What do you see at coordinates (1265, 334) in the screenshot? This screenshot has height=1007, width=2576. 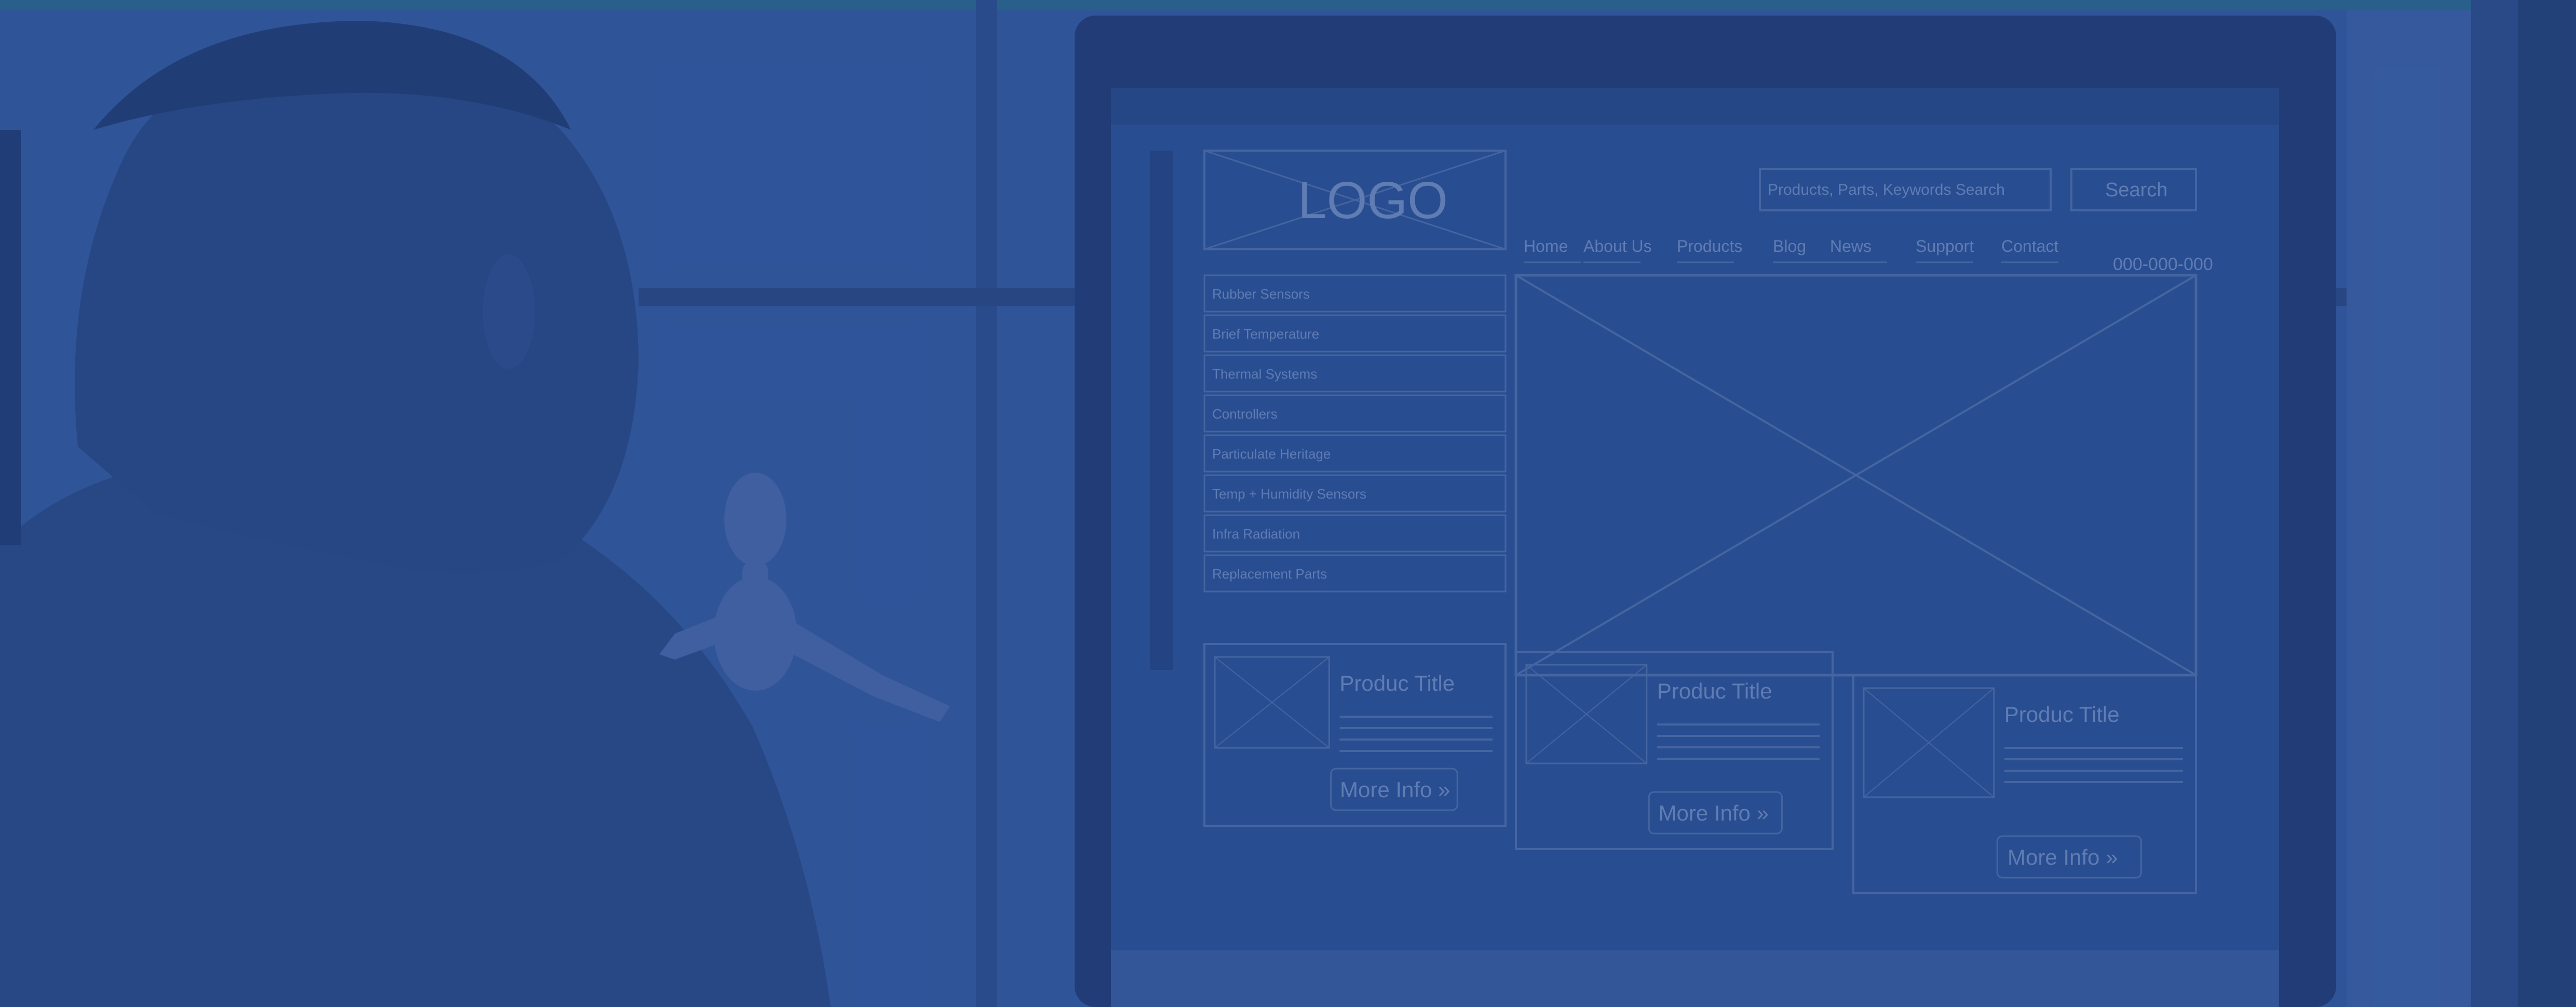 I see `wireframe-sidebar-item: Brief Temperature` at bounding box center [1265, 334].